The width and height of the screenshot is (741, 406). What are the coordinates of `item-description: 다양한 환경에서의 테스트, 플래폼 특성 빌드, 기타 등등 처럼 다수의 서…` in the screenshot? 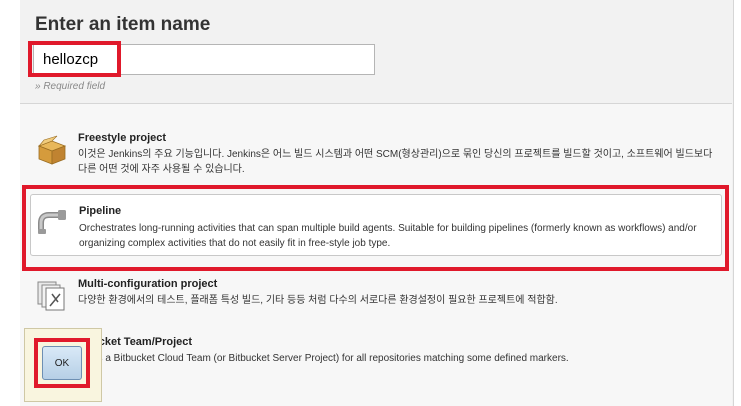 It's located at (318, 300).